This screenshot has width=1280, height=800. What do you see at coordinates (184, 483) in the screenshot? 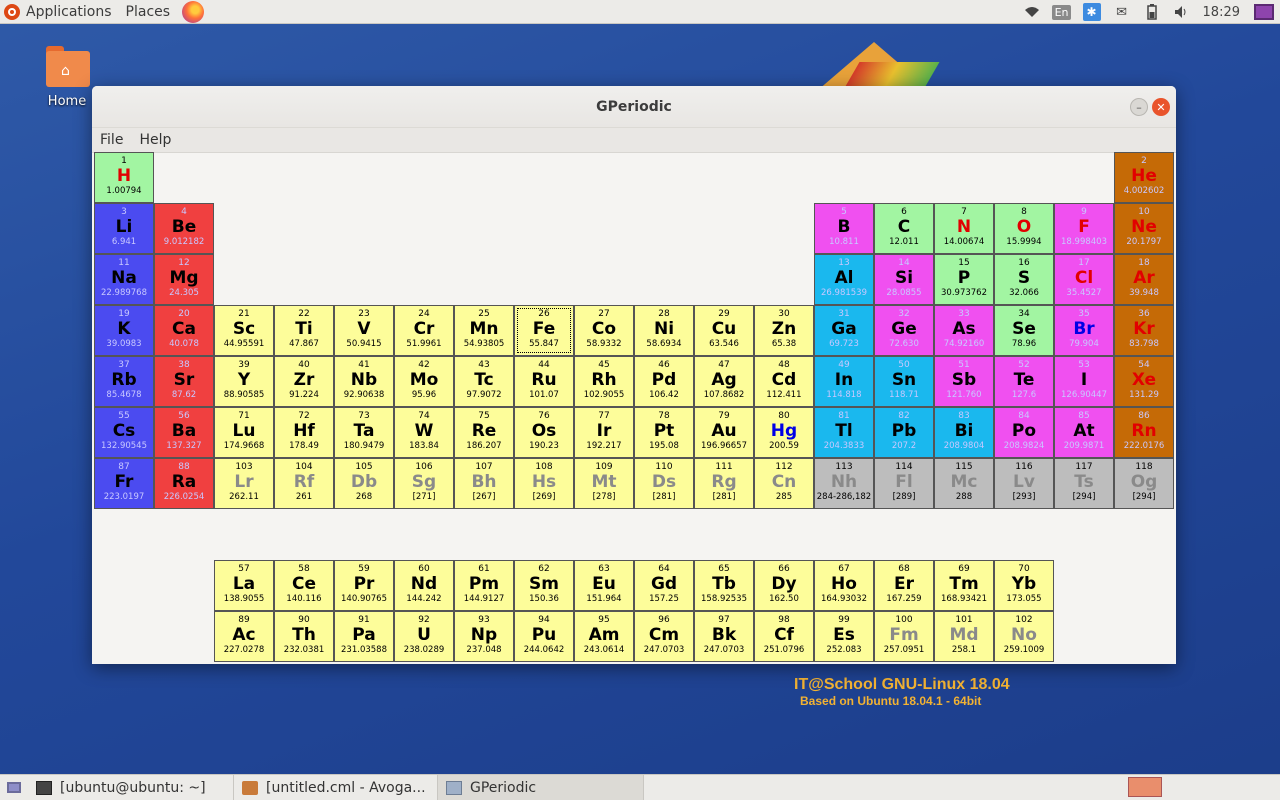
I see `element-cell-ra: 88 Ra 226.0254` at bounding box center [184, 483].